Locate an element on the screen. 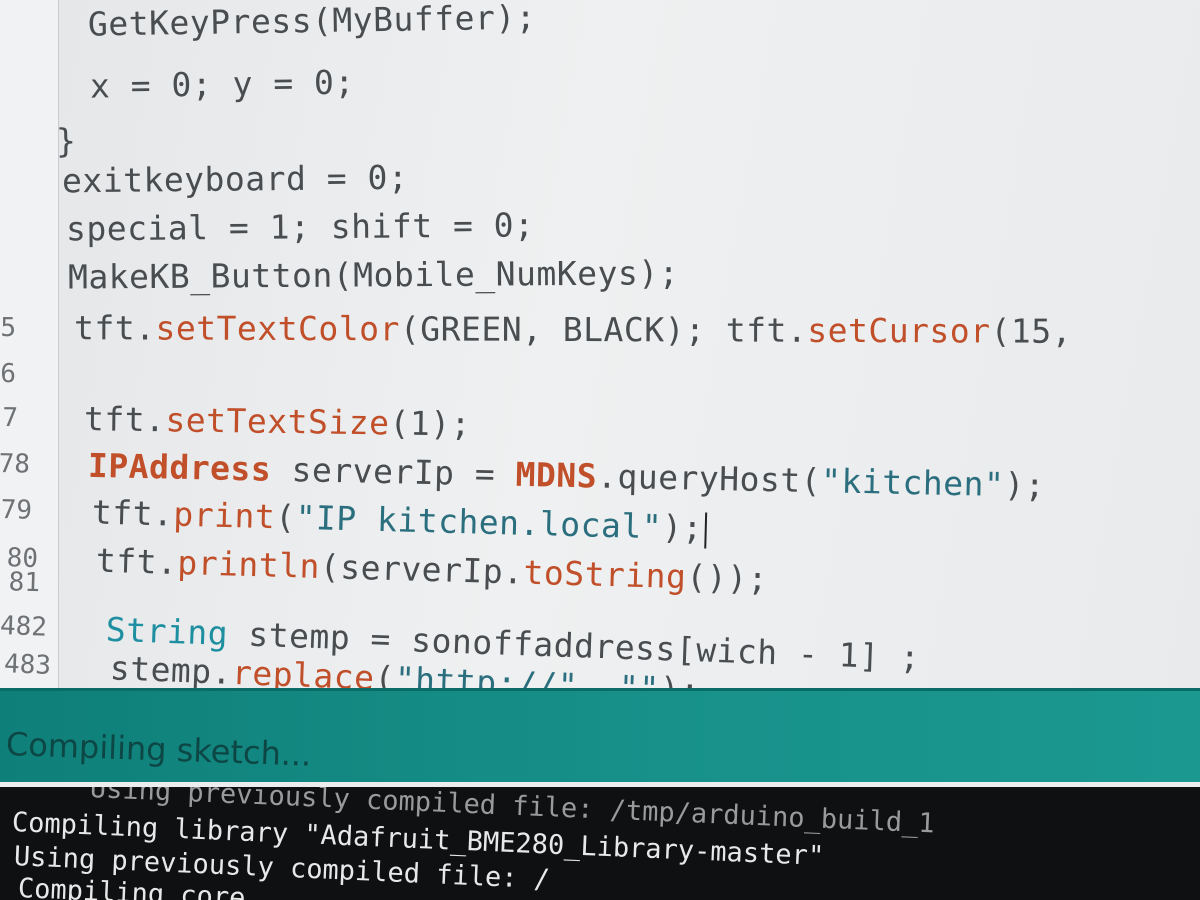 Image resolution: width=1200 pixels, height=900 pixels. code-text: GetKeyPress(MyBuffer); is located at coordinates (312, 24).